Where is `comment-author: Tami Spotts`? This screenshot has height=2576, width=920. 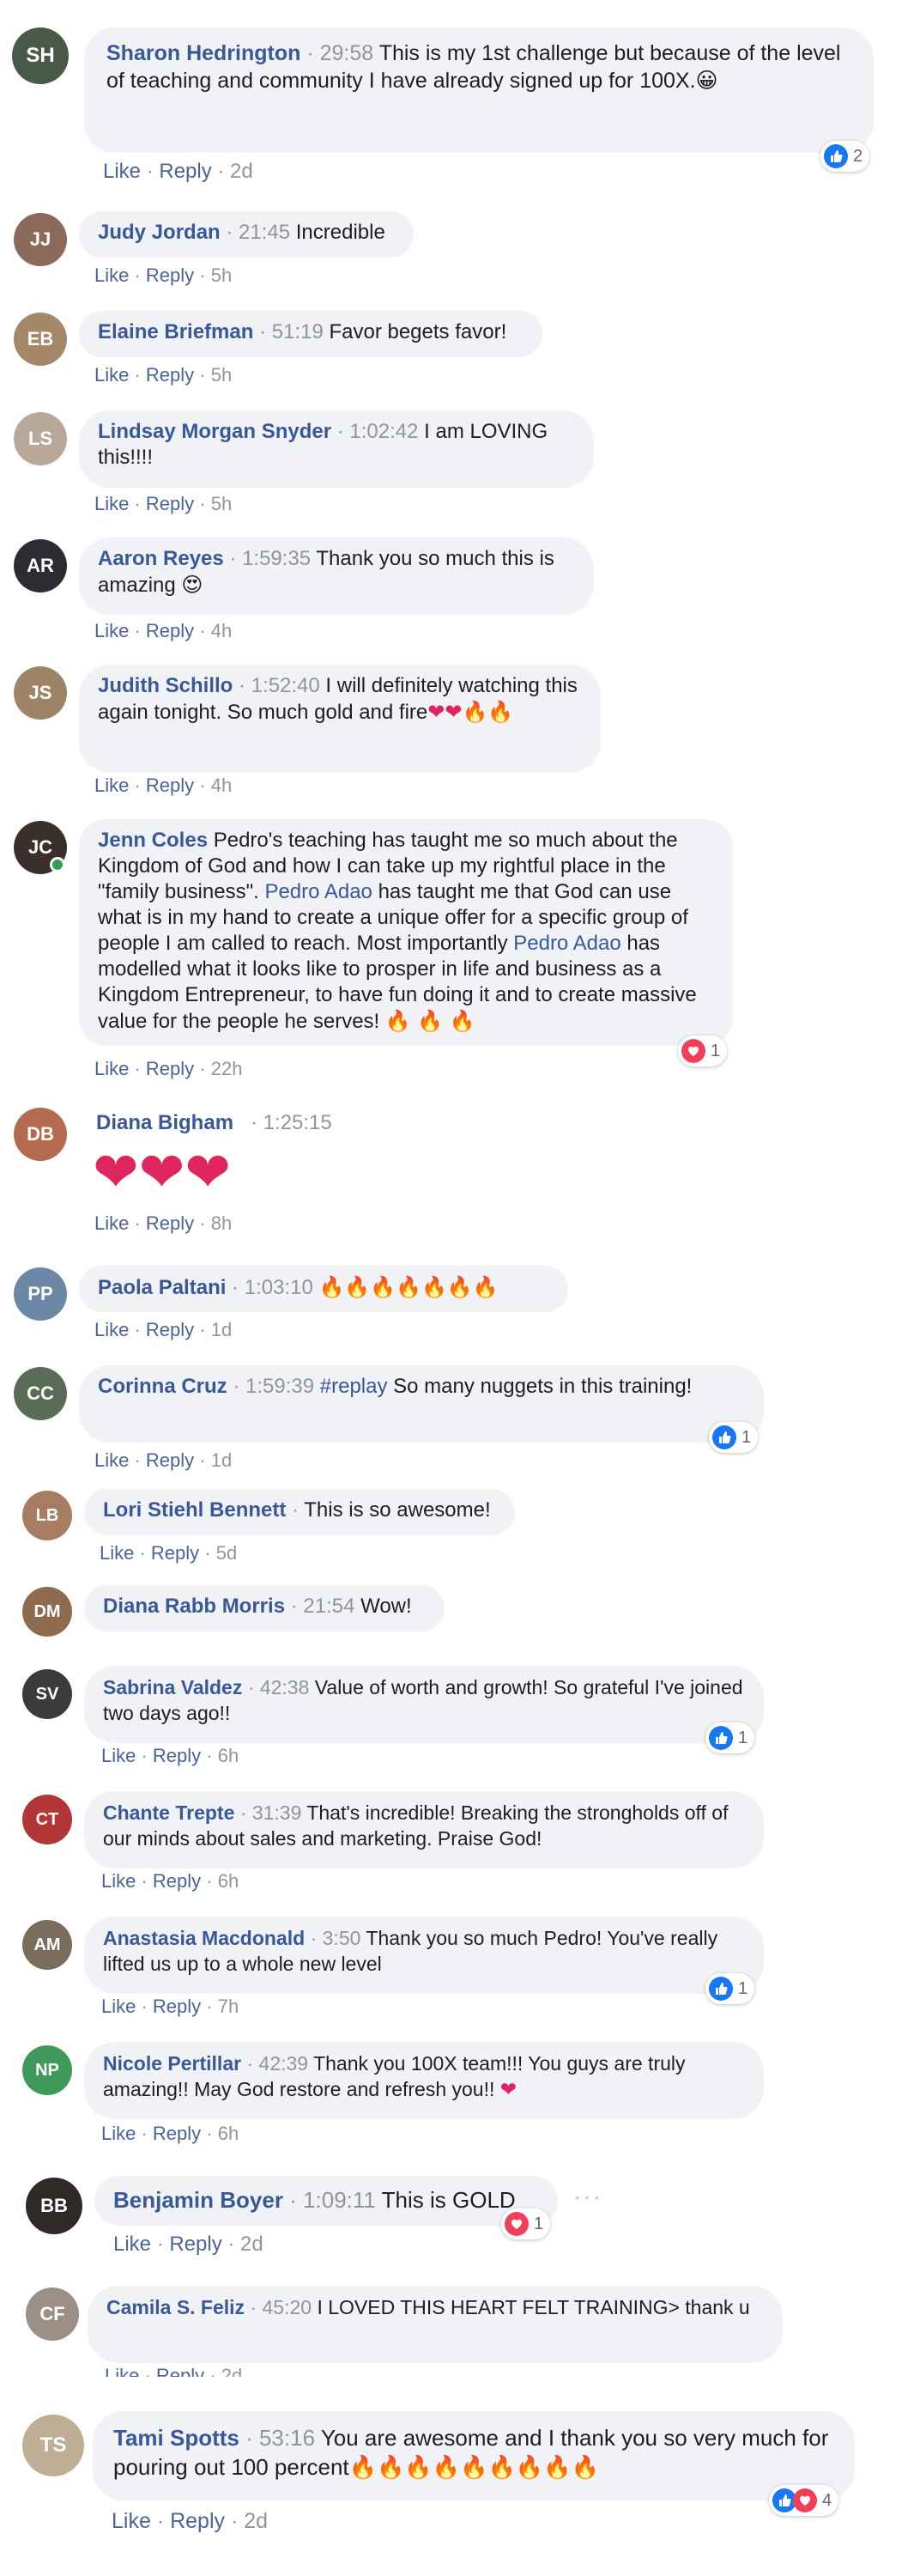 comment-author: Tami Spotts is located at coordinates (176, 2438).